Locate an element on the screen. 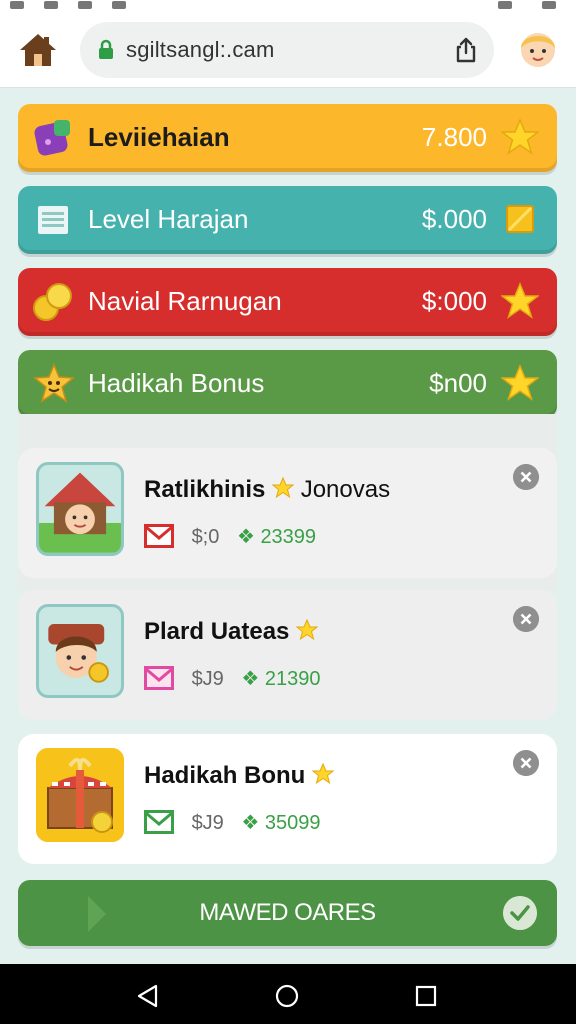 The height and width of the screenshot is (1024, 576). item-meta: $J9 ❖ 35099 is located at coordinates (232, 822).